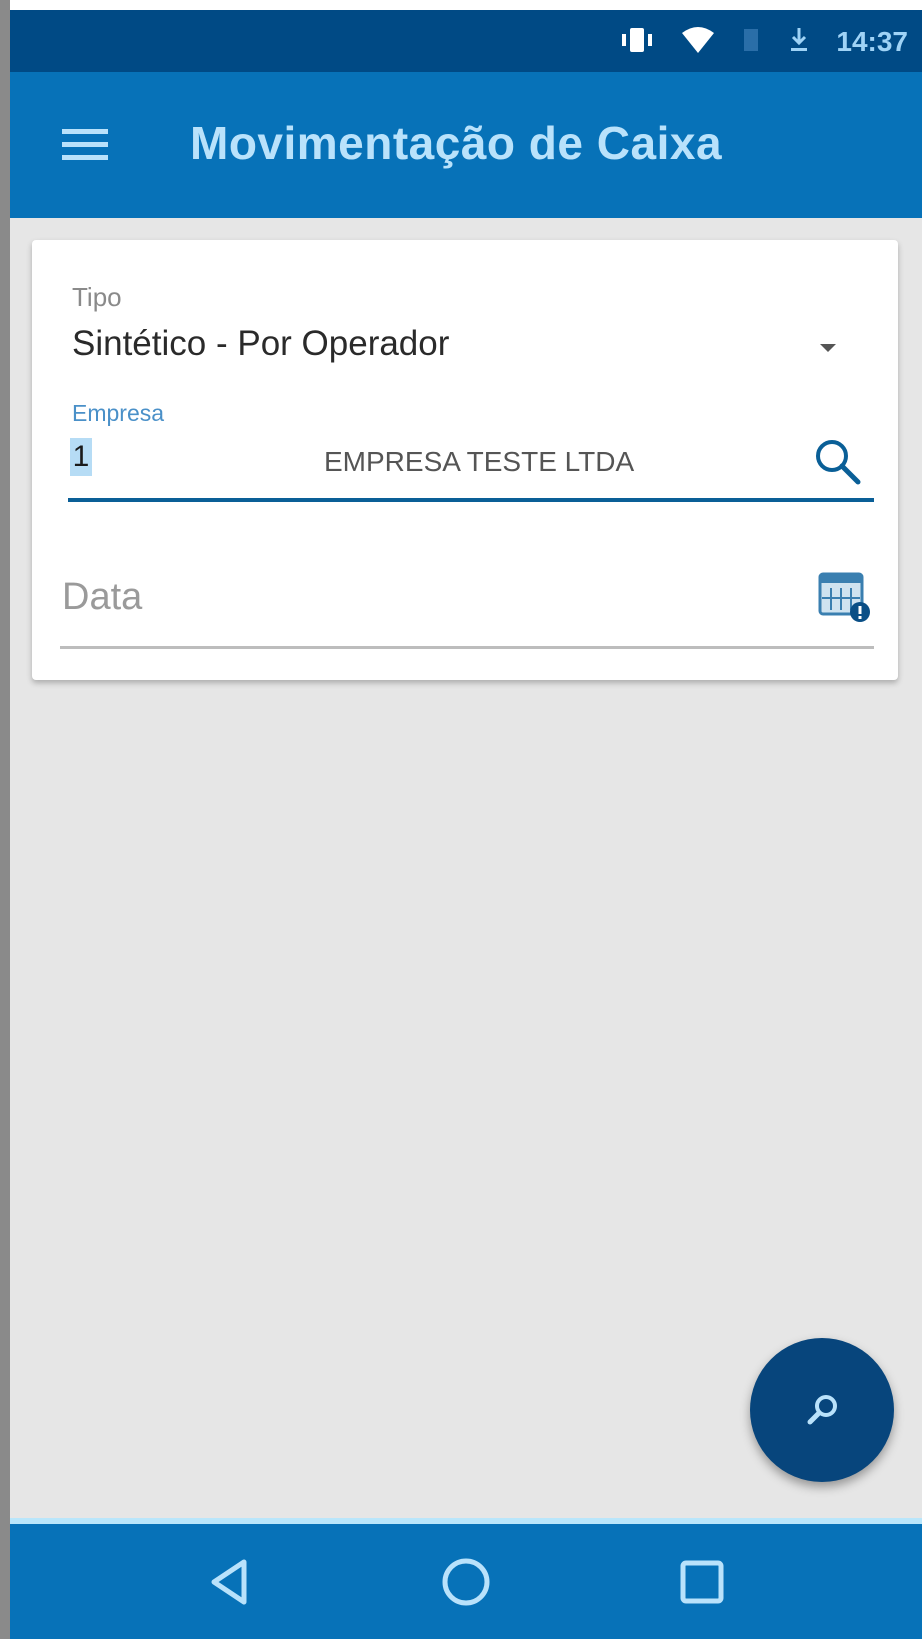  Describe the element at coordinates (828, 348) in the screenshot. I see `dropdown-arrow-icon` at that location.